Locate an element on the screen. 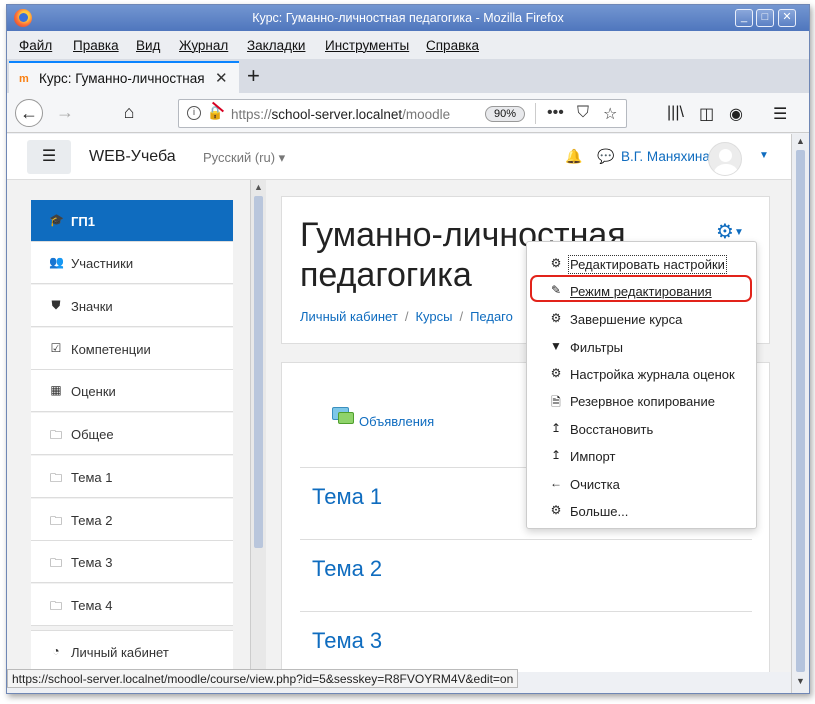 Image resolution: width=815 pixels, height=704 pixels. drawer-scrollbar: ▲ is located at coordinates (258, 426).